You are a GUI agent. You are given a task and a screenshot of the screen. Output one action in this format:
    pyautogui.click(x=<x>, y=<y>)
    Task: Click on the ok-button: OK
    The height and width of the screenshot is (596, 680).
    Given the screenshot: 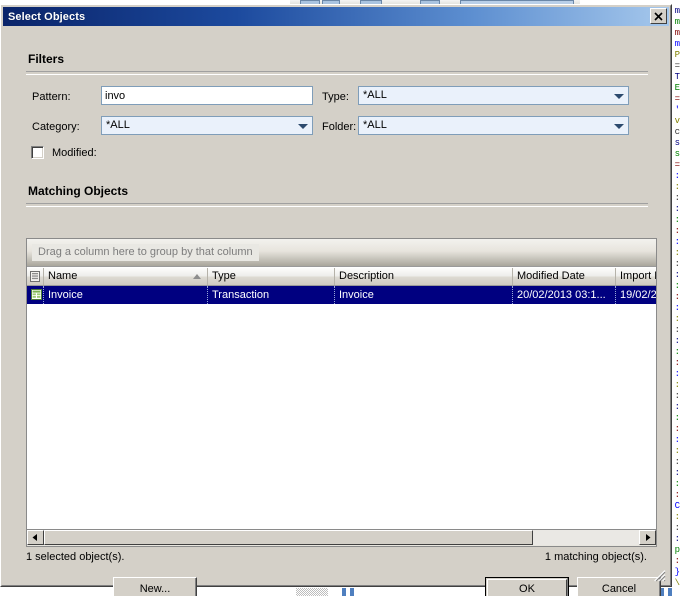 What is the action you would take?
    pyautogui.click(x=527, y=586)
    